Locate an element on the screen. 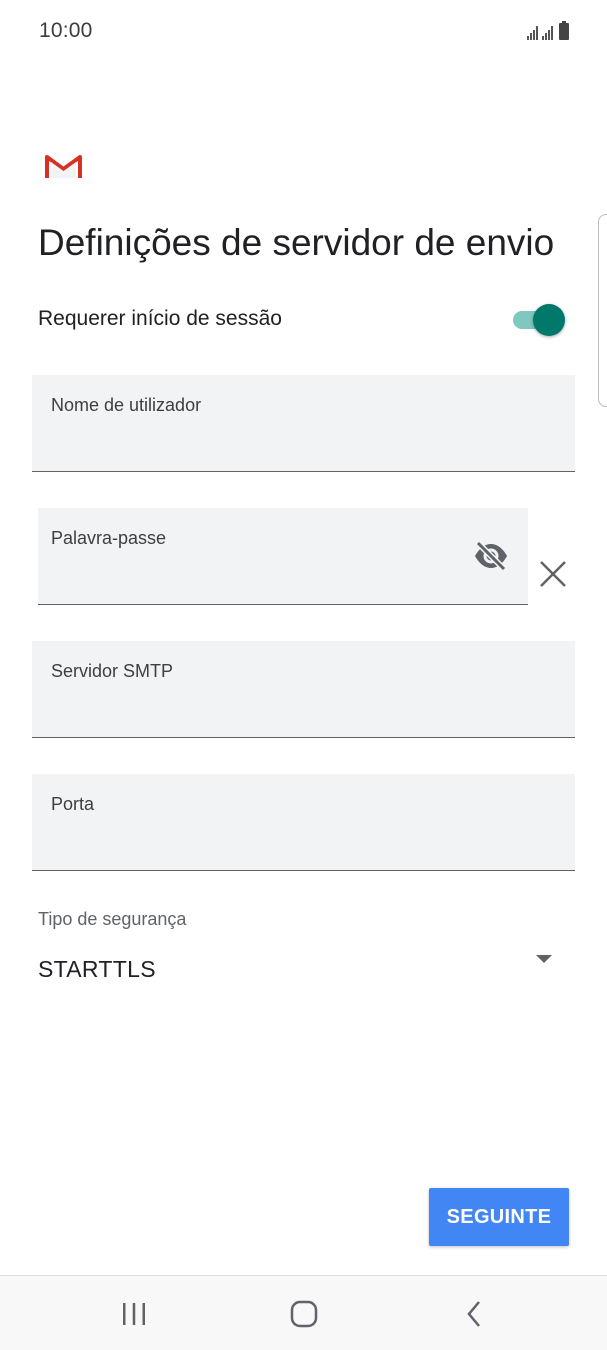 The height and width of the screenshot is (1350, 607). security-type-dropdown: STARTTLS is located at coordinates (298, 967).